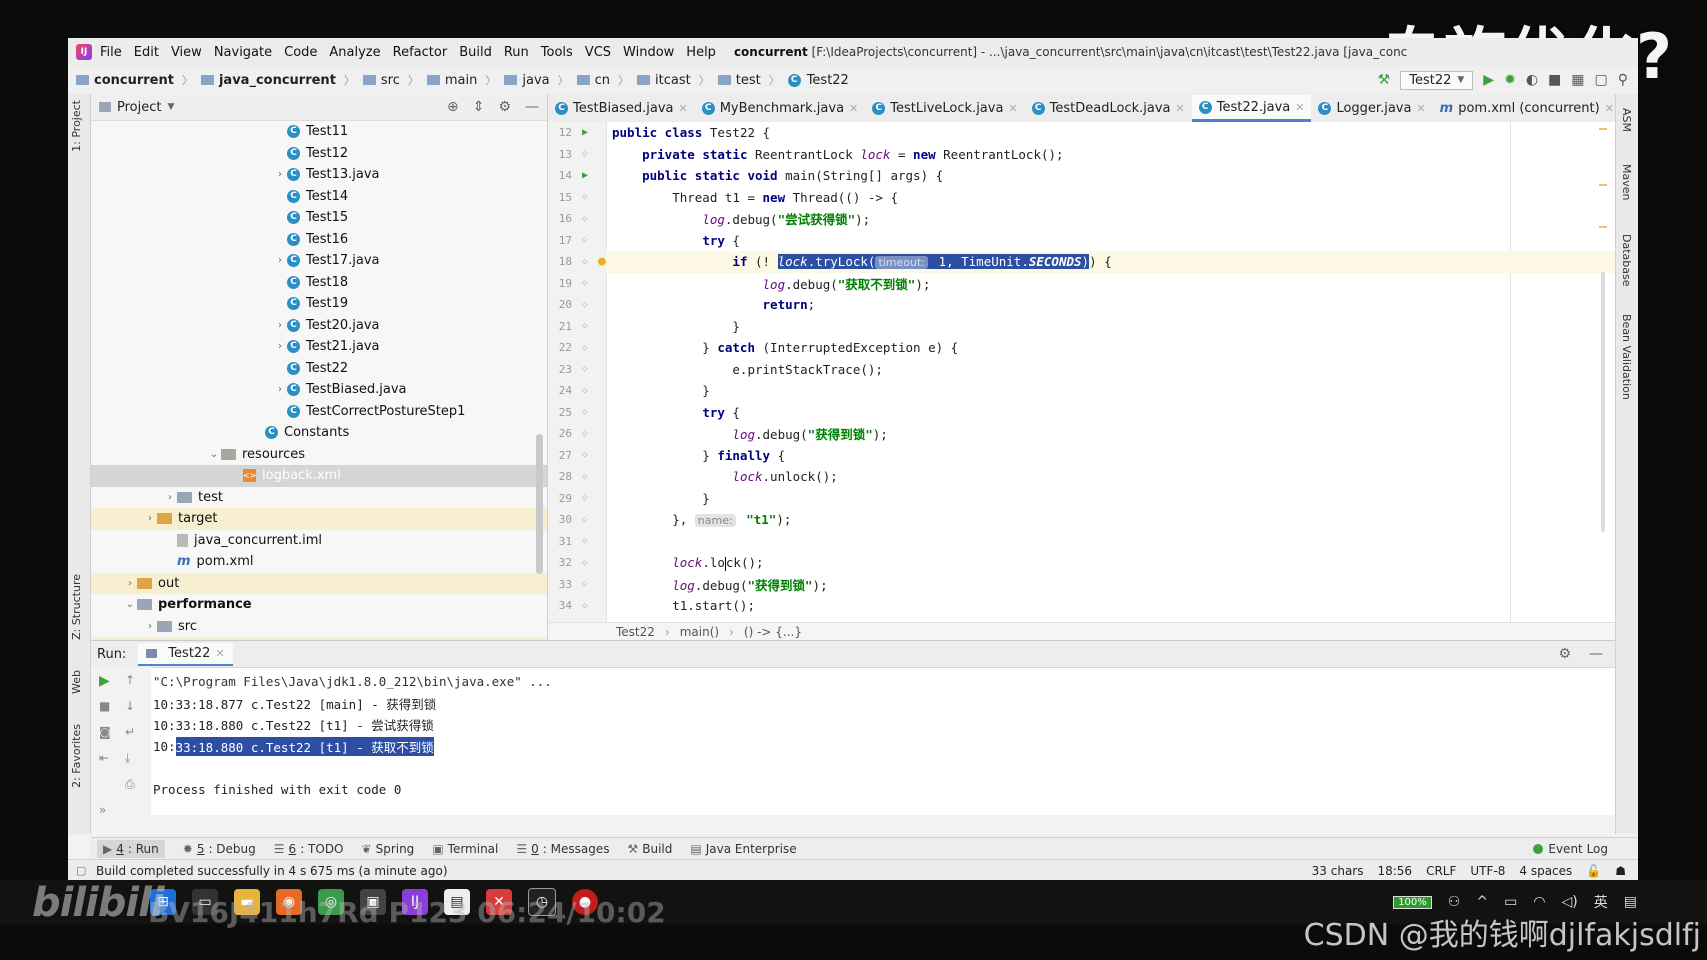  Describe the element at coordinates (319, 283) in the screenshot. I see `tree-item: C Test18` at that location.